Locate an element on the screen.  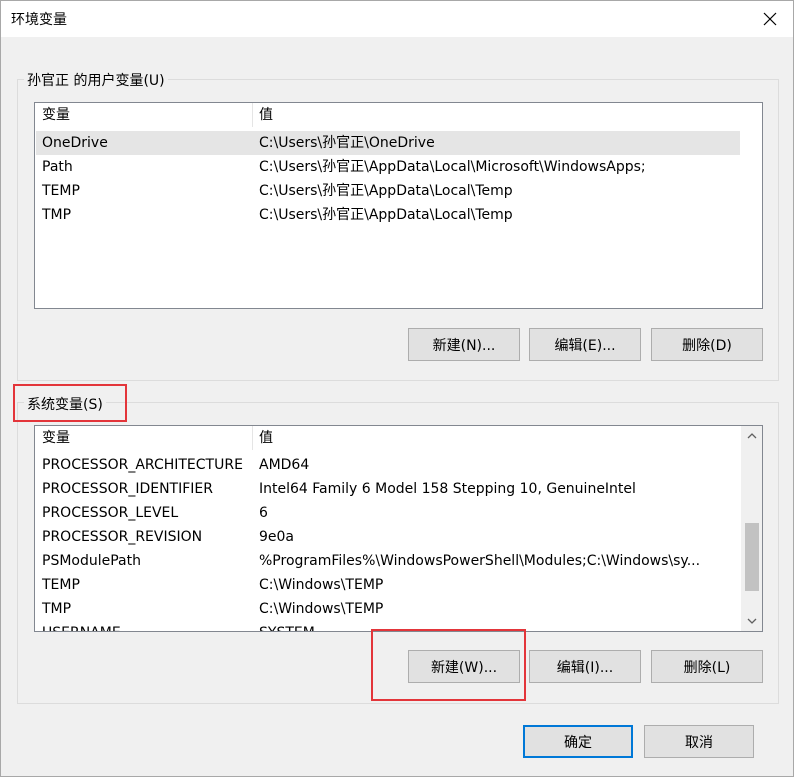
system-row-name: TMP is located at coordinates (57, 609).